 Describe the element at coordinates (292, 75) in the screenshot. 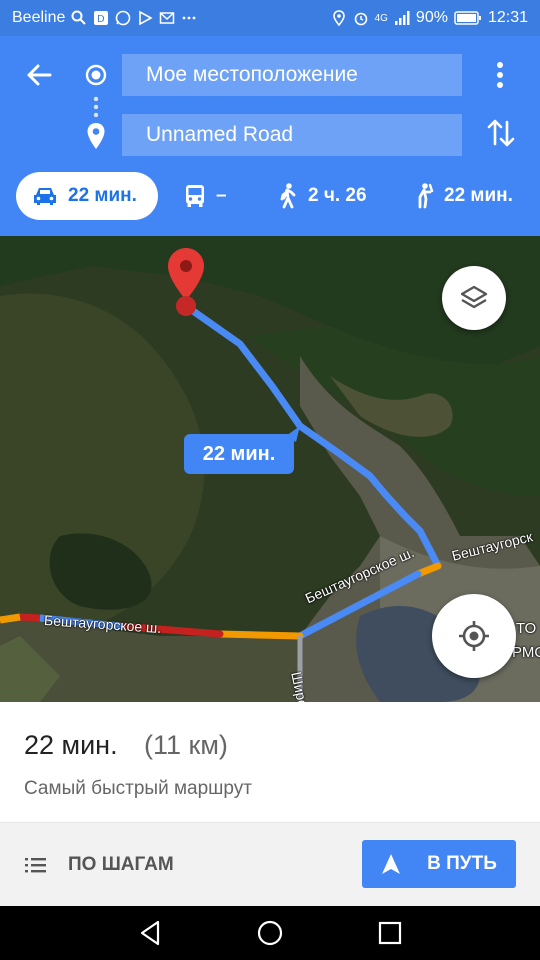

I see `origin-field: Мое местоположение` at that location.